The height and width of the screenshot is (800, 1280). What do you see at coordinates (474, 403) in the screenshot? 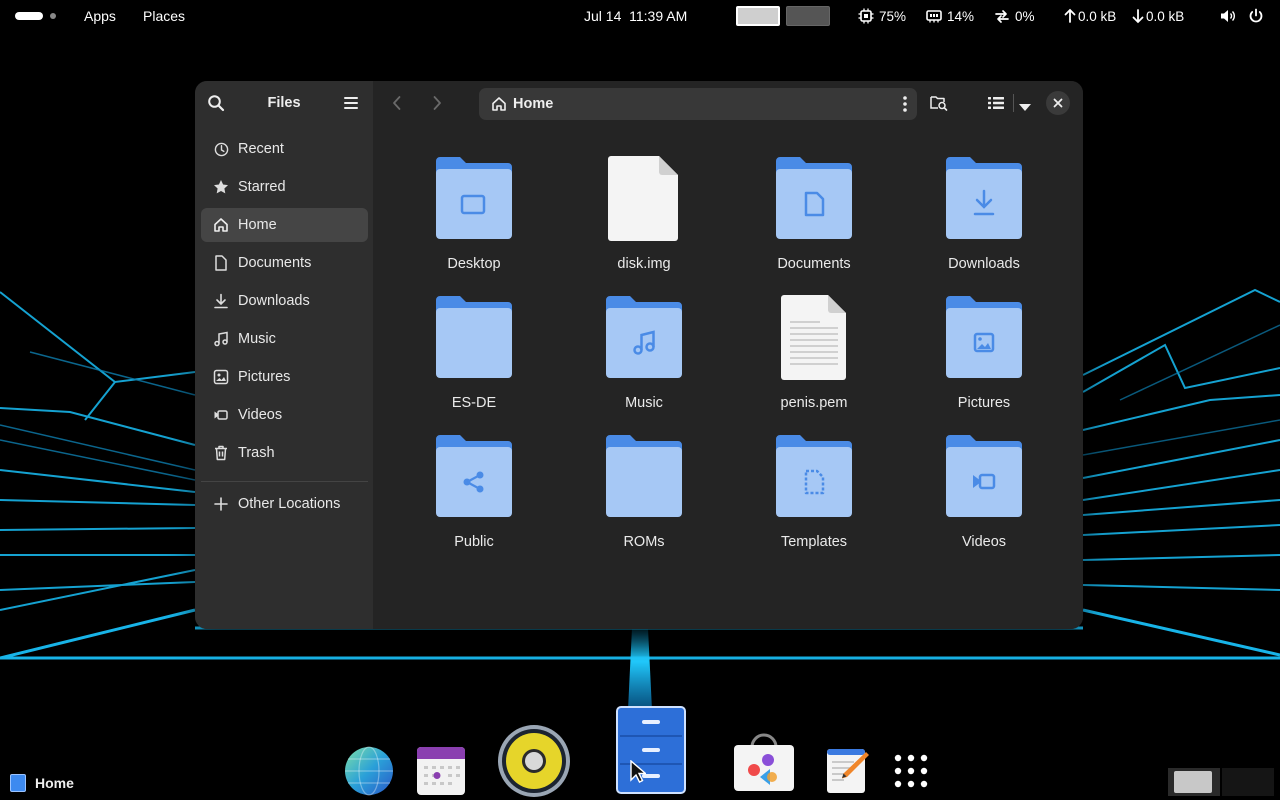
I see `file-name: ES-DE` at bounding box center [474, 403].